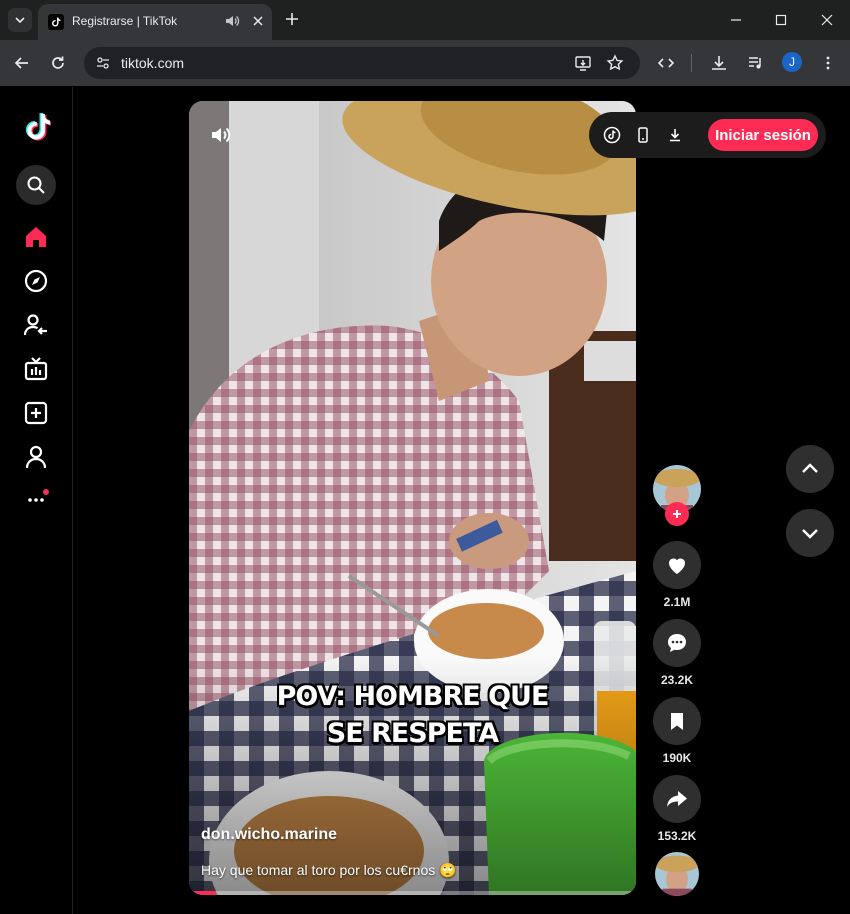  What do you see at coordinates (232, 23) in the screenshot?
I see `tab-audio-icon` at bounding box center [232, 23].